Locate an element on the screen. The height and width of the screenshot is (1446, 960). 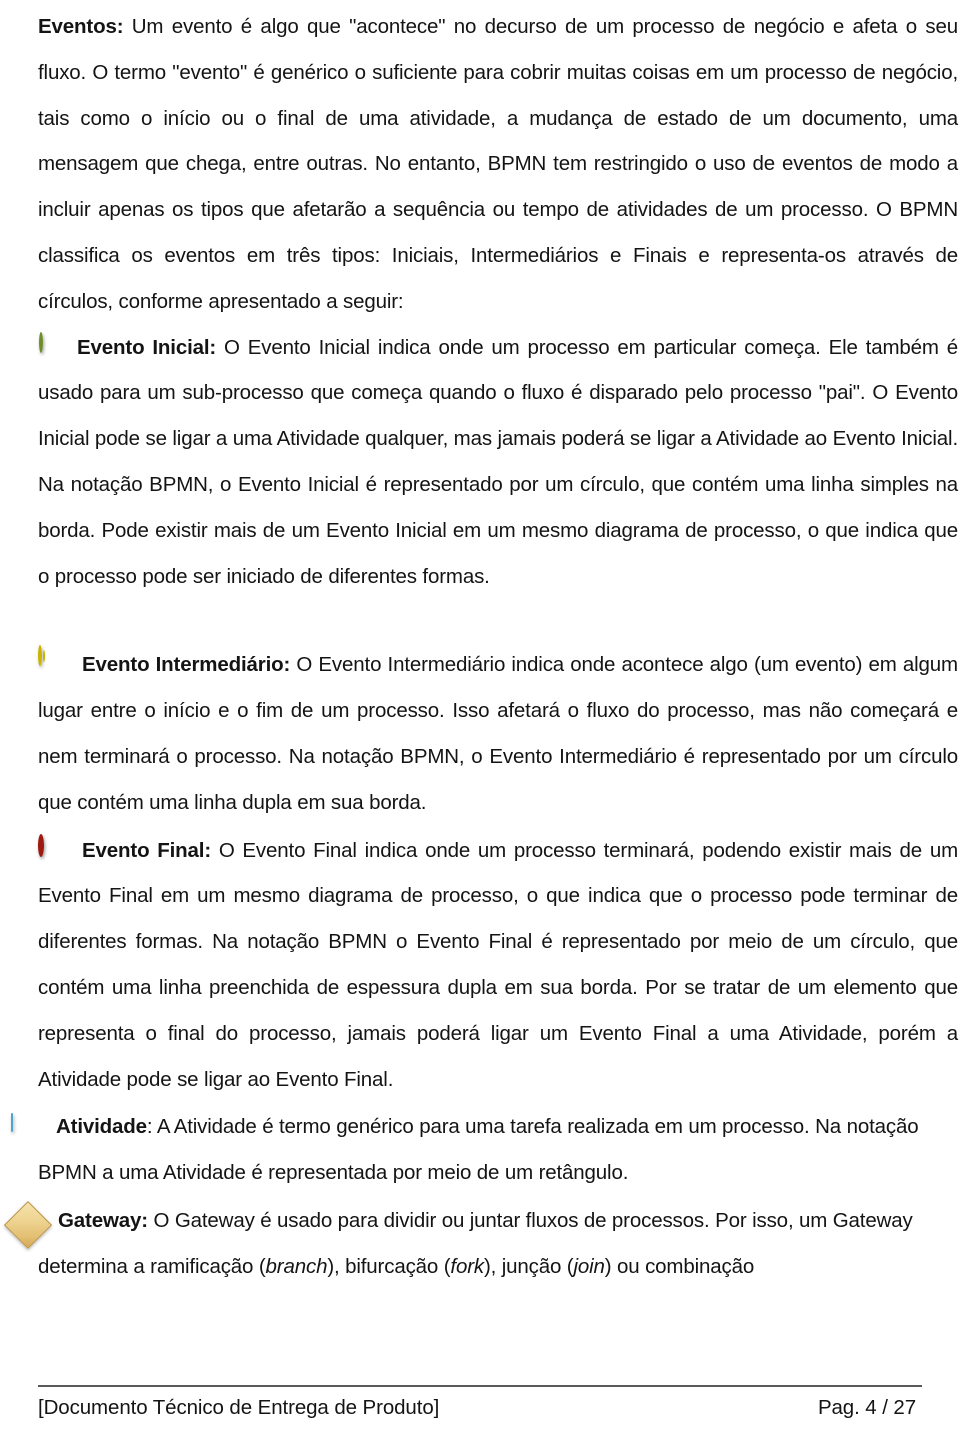
end-event-icon is located at coordinates (41, 845).